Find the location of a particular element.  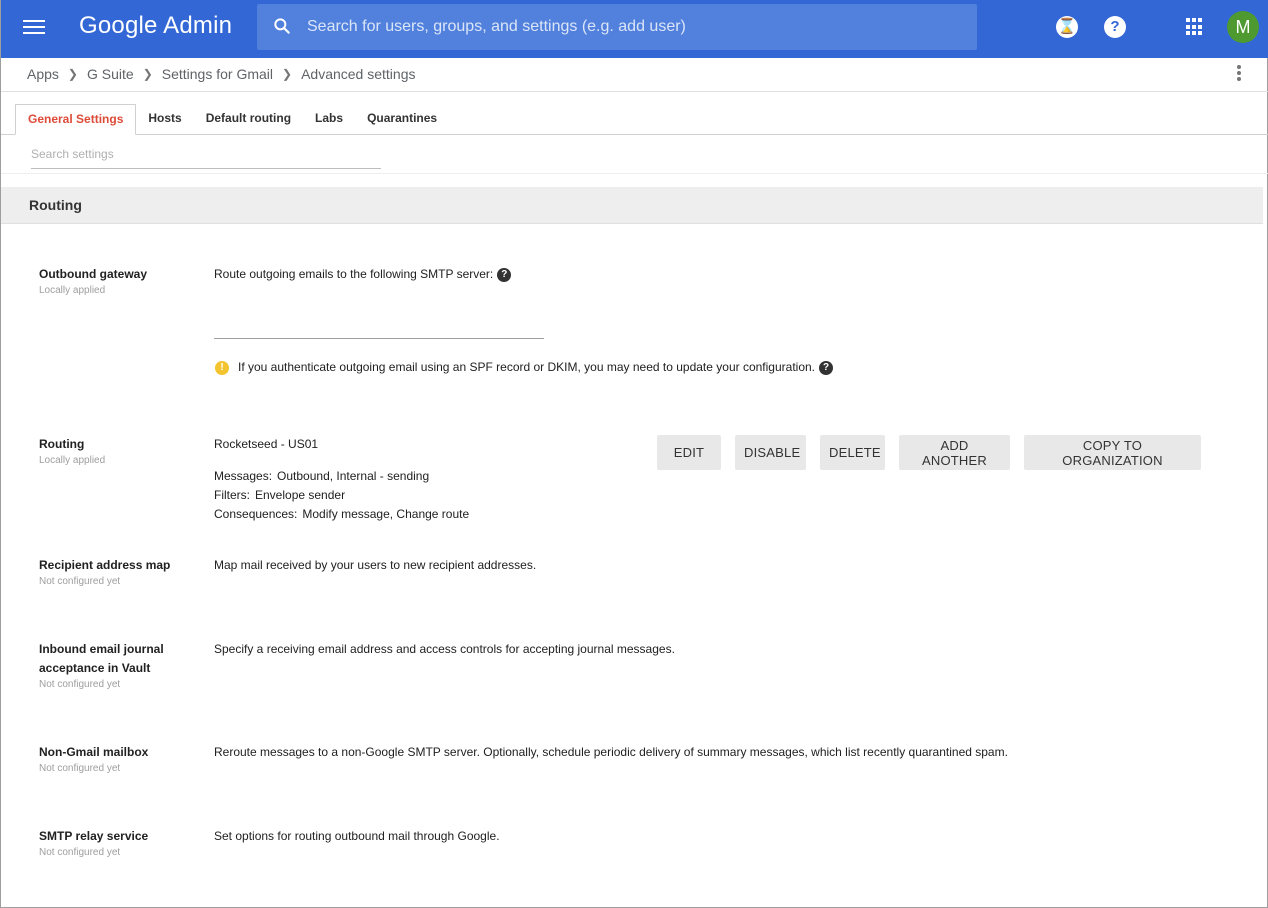

messages-label: Messages: is located at coordinates (243, 476).